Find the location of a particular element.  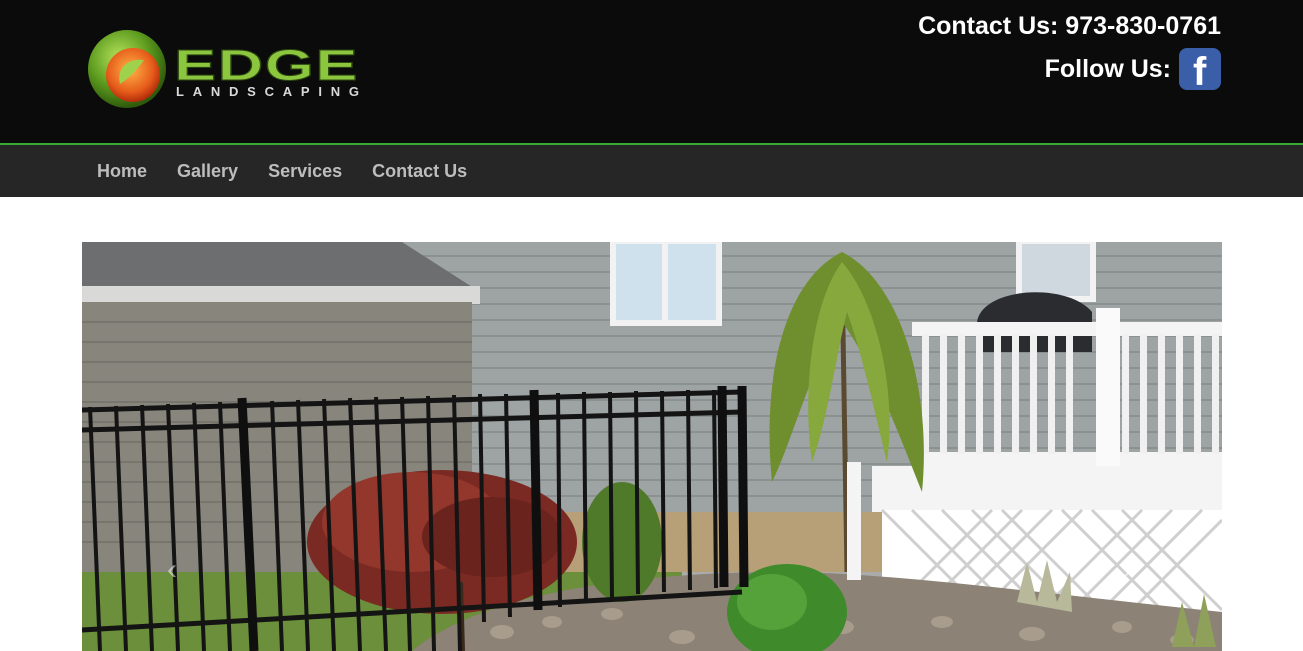

nav-item-gallery: Gallery is located at coordinates (207, 171).